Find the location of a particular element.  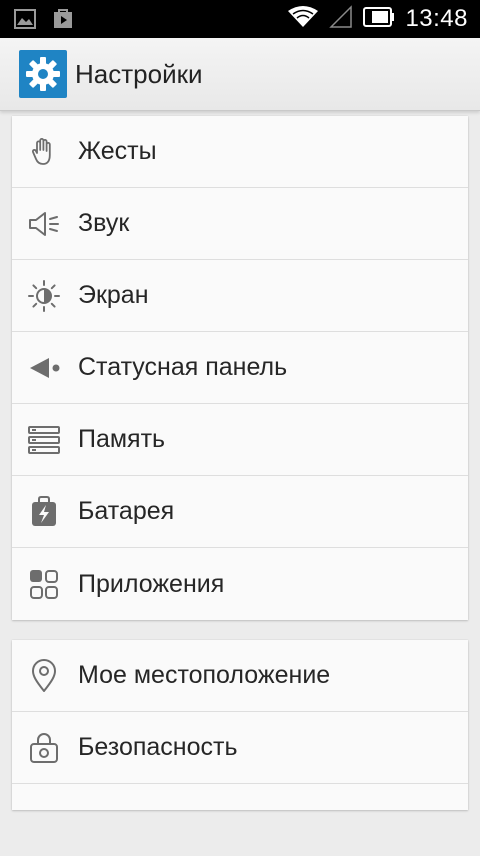

settings-item-label: Мое местоположение is located at coordinates (204, 675).